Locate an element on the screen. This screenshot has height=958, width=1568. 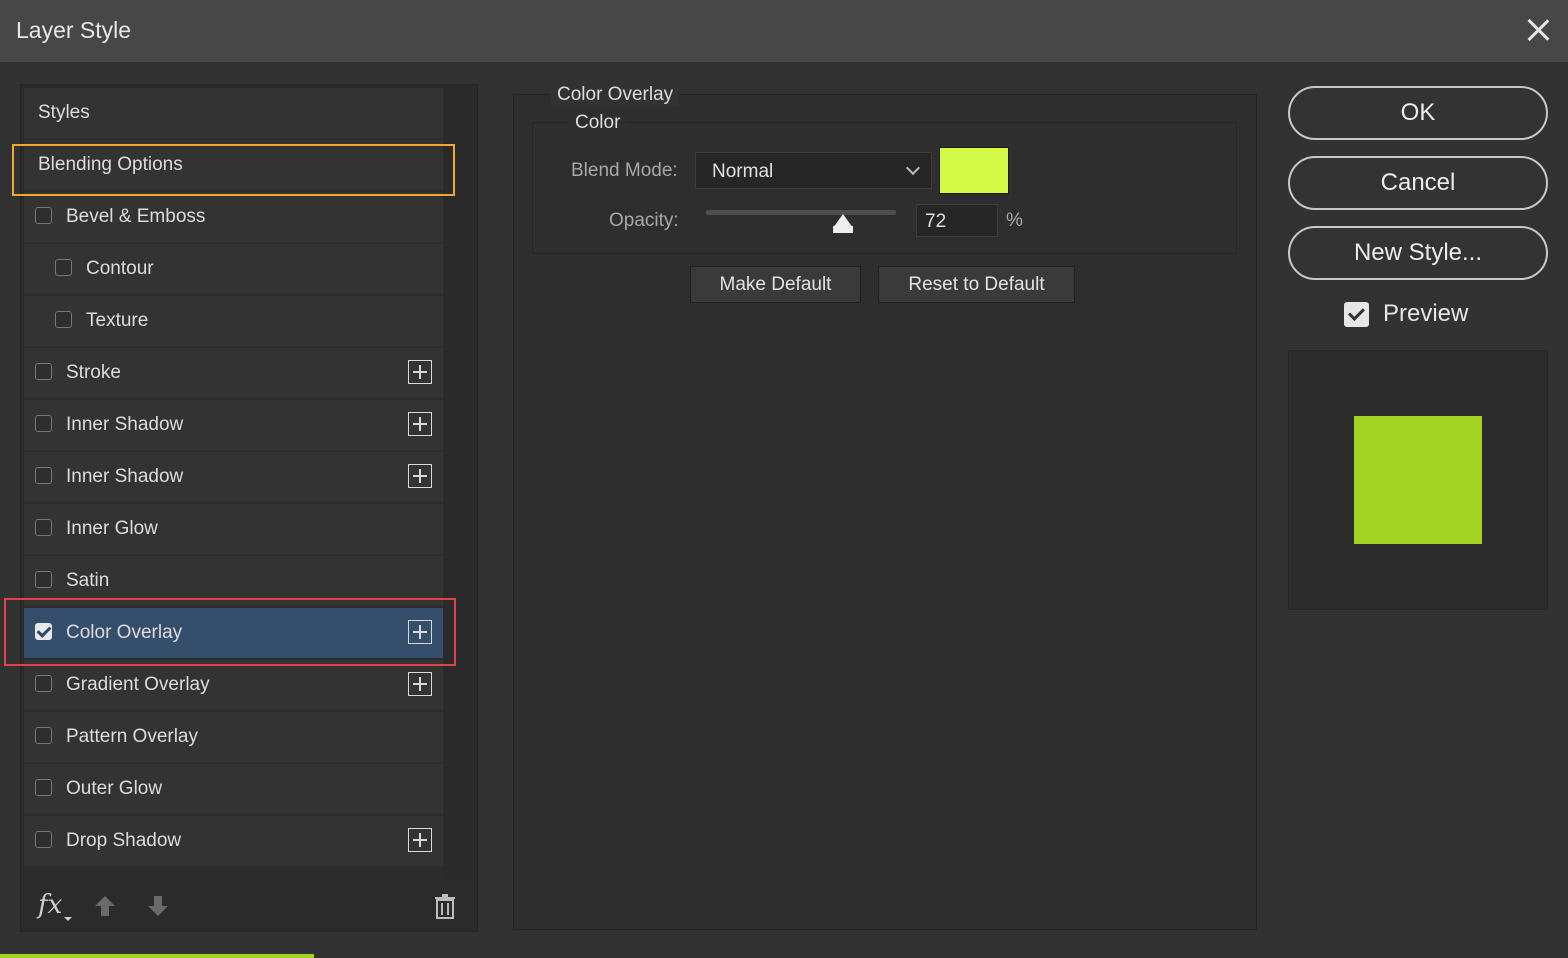
color-overlay-highlight is located at coordinates (230, 632).